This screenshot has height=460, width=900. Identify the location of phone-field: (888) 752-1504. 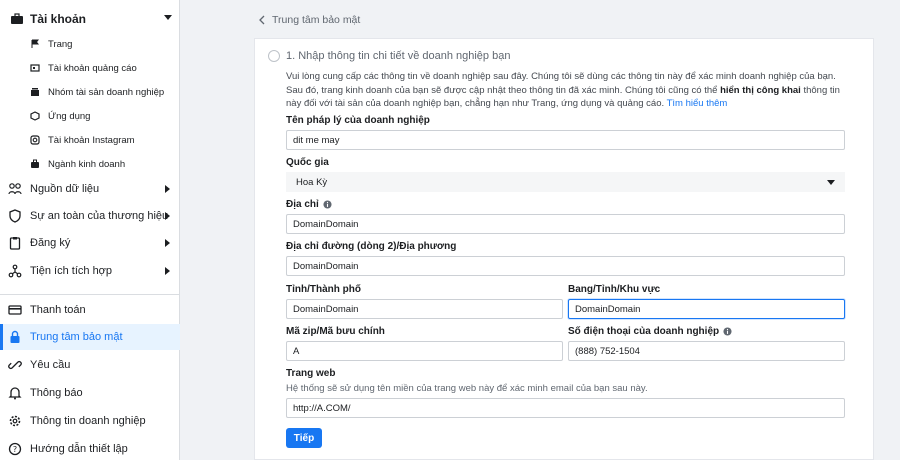
(706, 351).